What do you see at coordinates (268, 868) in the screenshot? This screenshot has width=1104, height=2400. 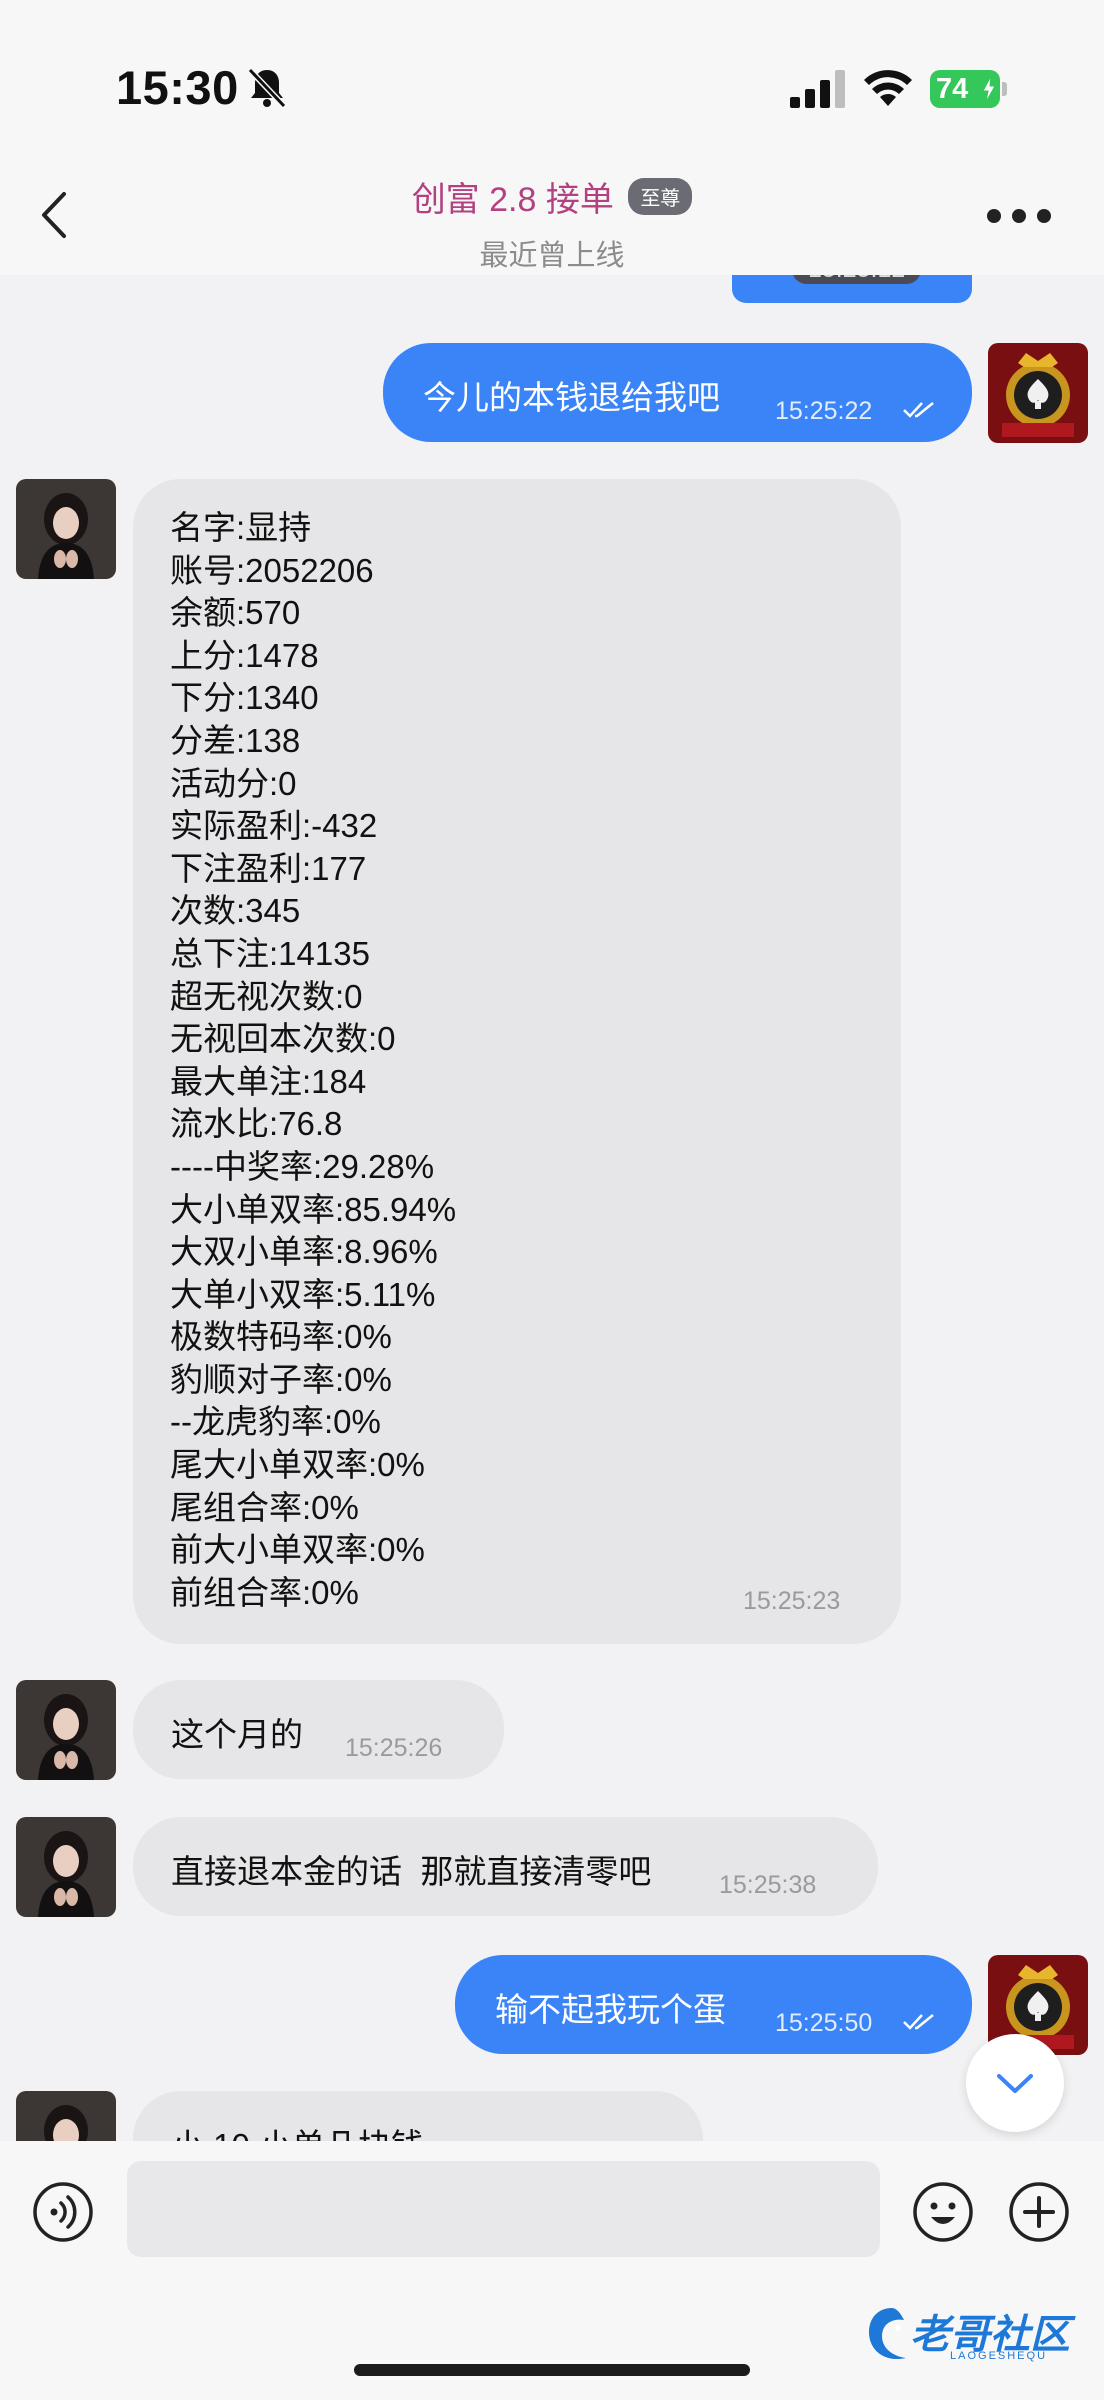 I see `info-line: 下注盈利:177` at bounding box center [268, 868].